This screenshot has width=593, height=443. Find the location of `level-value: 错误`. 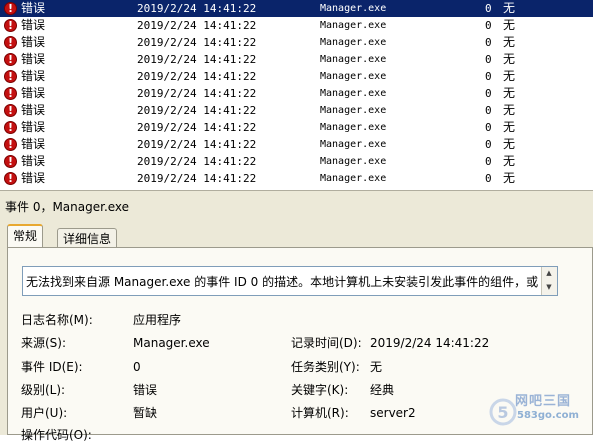

level-value: 错误 is located at coordinates (145, 390).